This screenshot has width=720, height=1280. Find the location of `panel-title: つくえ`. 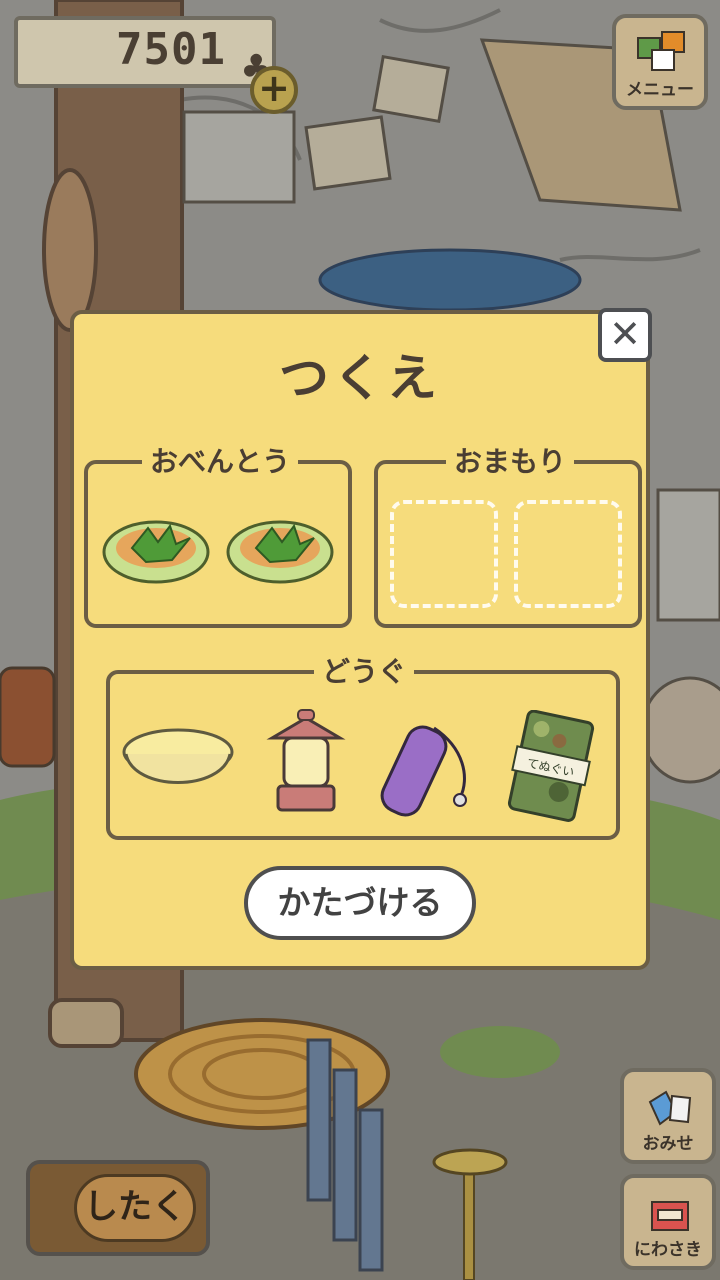

panel-title: つくえ is located at coordinates (360, 378).